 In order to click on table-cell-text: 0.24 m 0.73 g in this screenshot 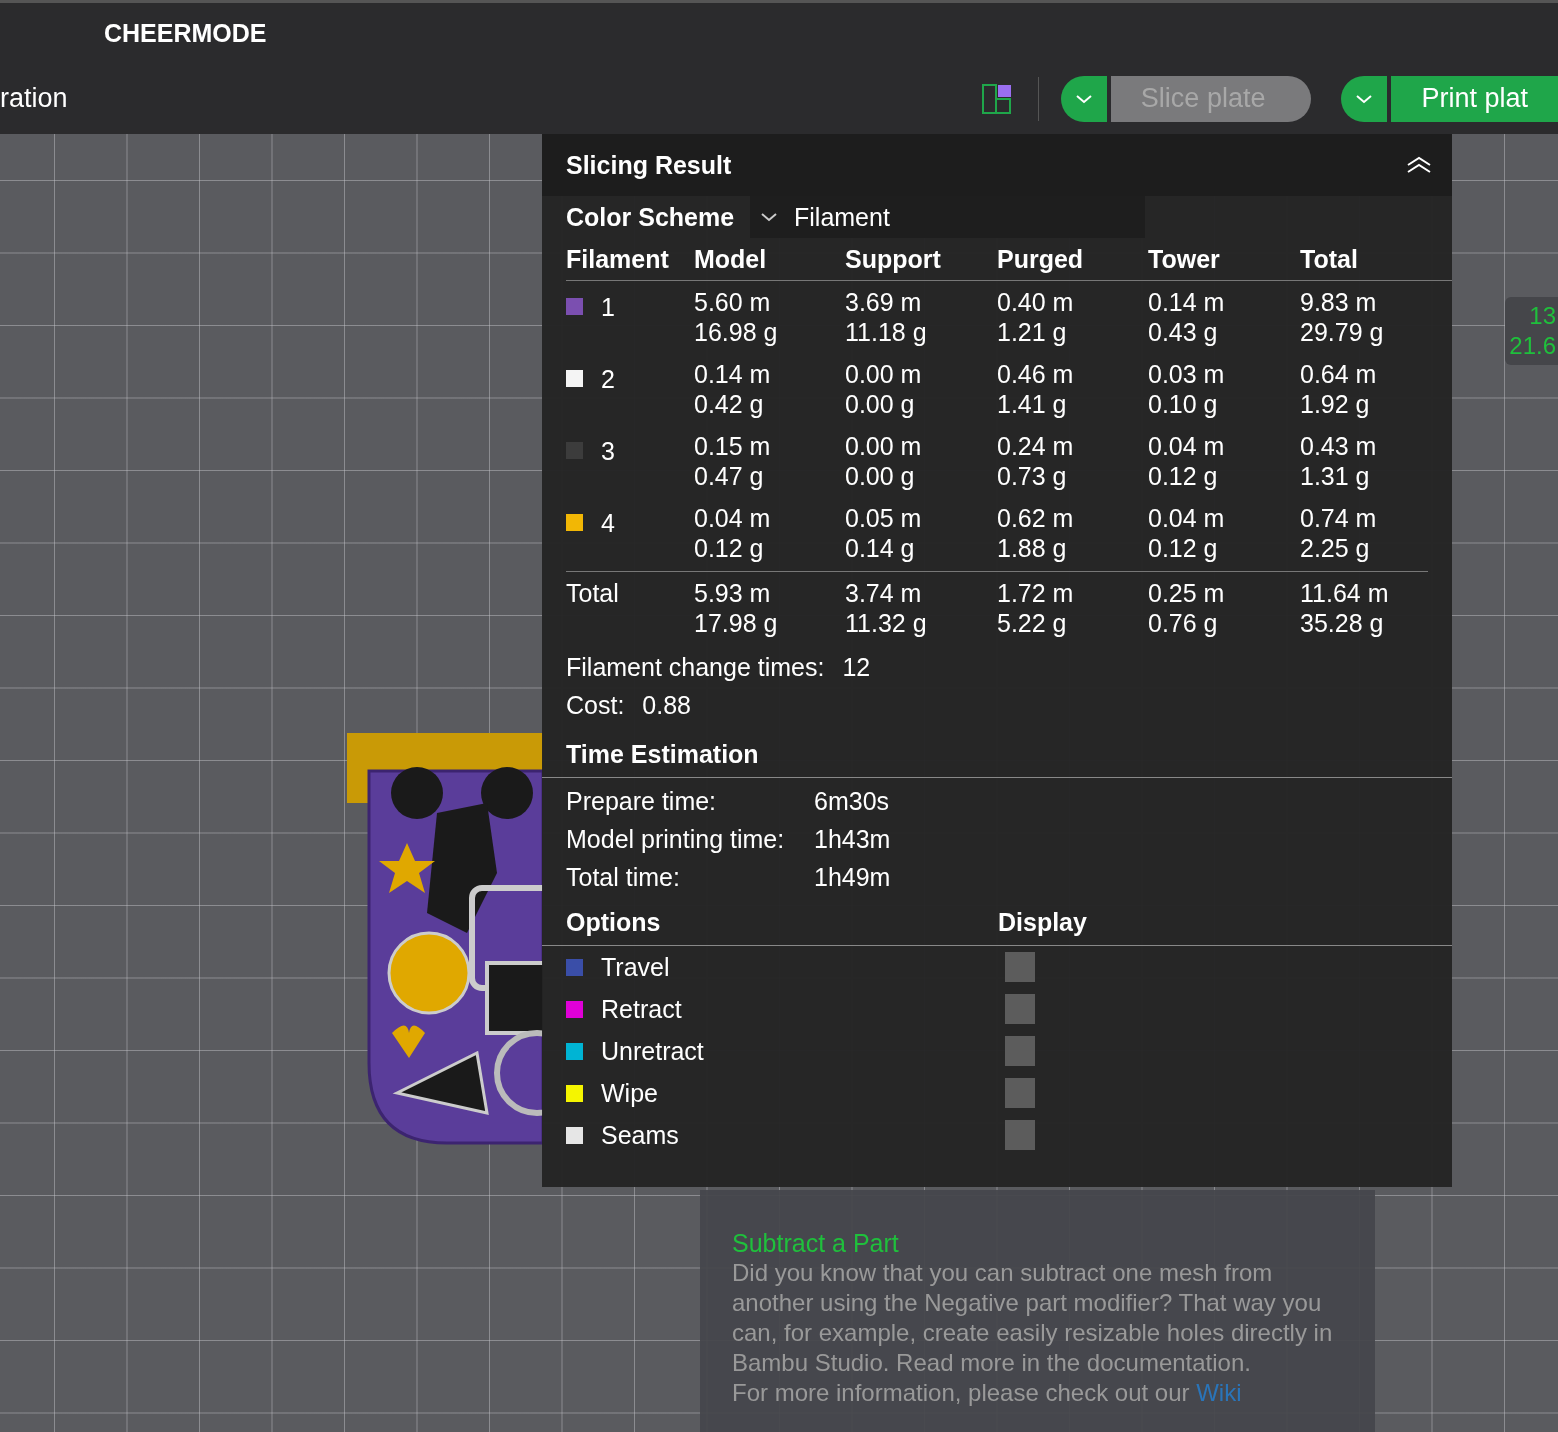, I will do `click(1036, 461)`.